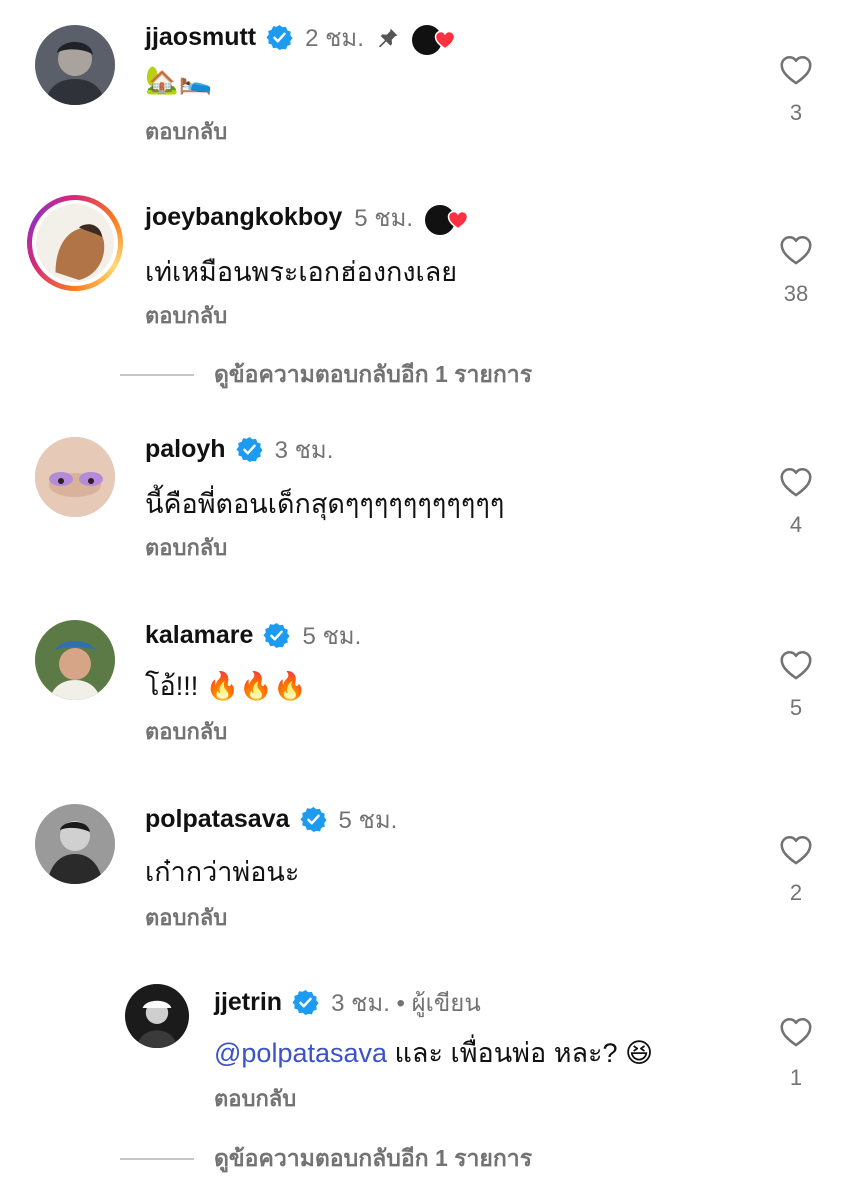 This screenshot has height=1199, width=858. I want to click on comment-text-body: และ เพื่อนพ่อ หละ? 😆, so click(520, 1053).